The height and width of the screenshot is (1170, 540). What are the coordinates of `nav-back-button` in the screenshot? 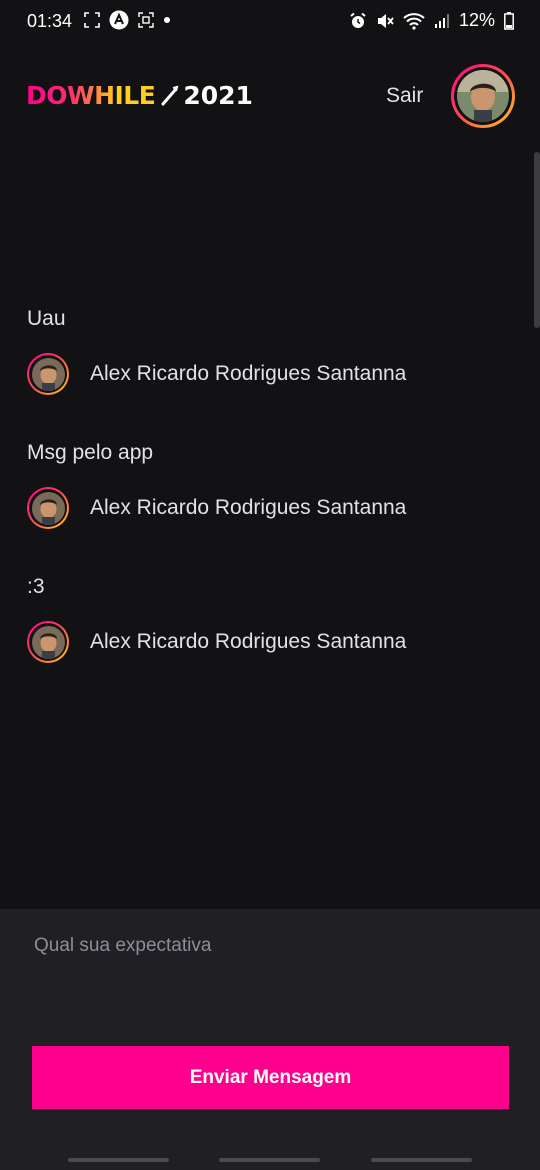 It's located at (421, 1160).